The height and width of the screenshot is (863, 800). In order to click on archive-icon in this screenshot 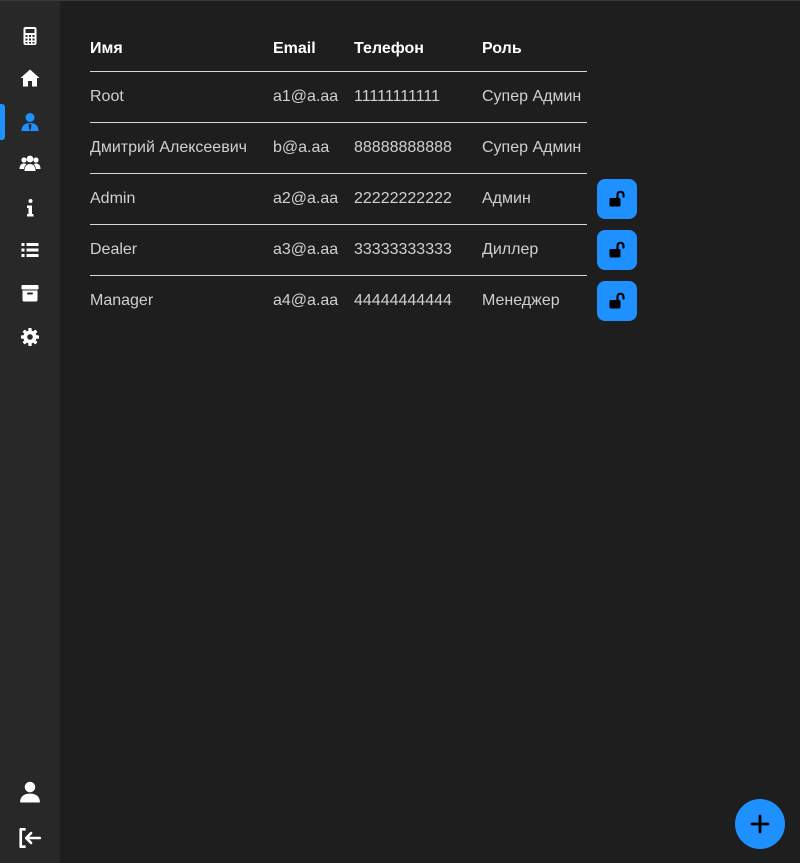, I will do `click(30, 293)`.